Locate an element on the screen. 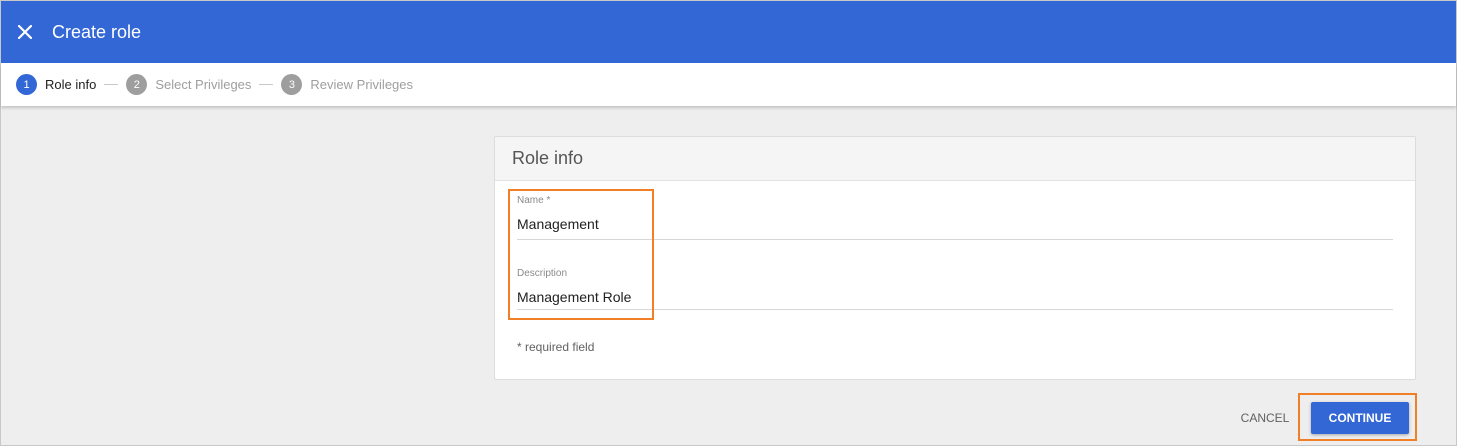  step-number: 3 is located at coordinates (292, 84).